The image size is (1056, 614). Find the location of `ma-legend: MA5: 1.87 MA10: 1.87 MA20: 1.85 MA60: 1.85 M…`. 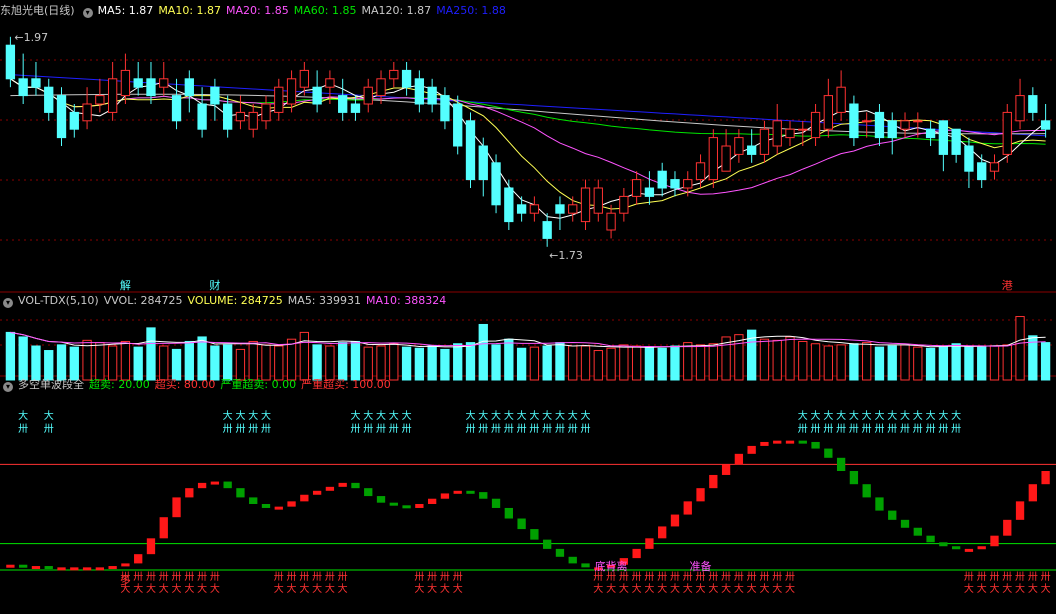

ma-legend: MA5: 1.87 MA10: 1.87 MA20: 1.85 MA60: 1.85 M… is located at coordinates (304, 10).